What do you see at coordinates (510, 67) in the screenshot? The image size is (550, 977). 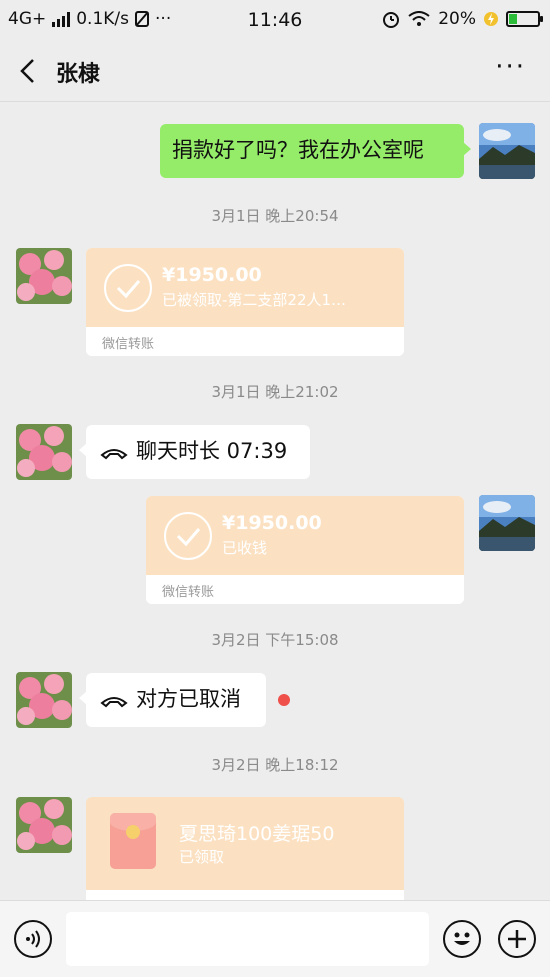 I see `more-options-button: ···` at bounding box center [510, 67].